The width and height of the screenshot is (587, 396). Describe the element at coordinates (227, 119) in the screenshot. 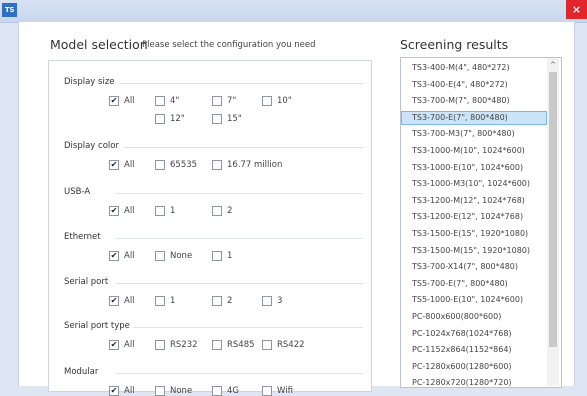

I see `option-checkbox: 15"` at that location.